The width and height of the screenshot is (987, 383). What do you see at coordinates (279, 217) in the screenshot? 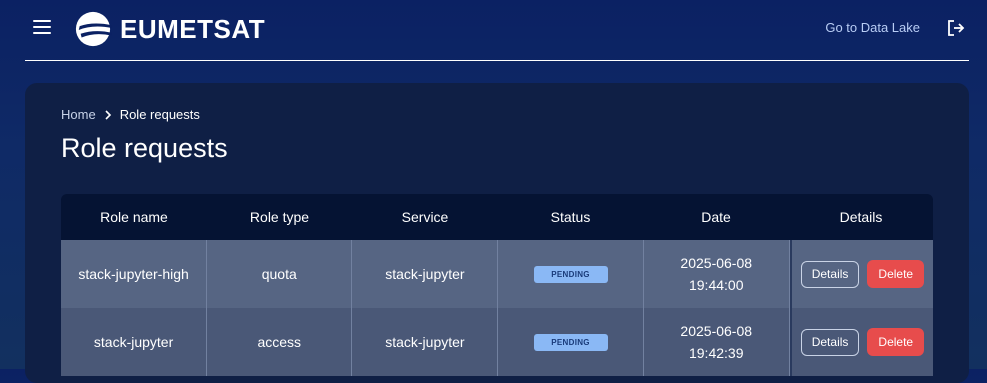
I see `column-header-role-type: Role type` at bounding box center [279, 217].